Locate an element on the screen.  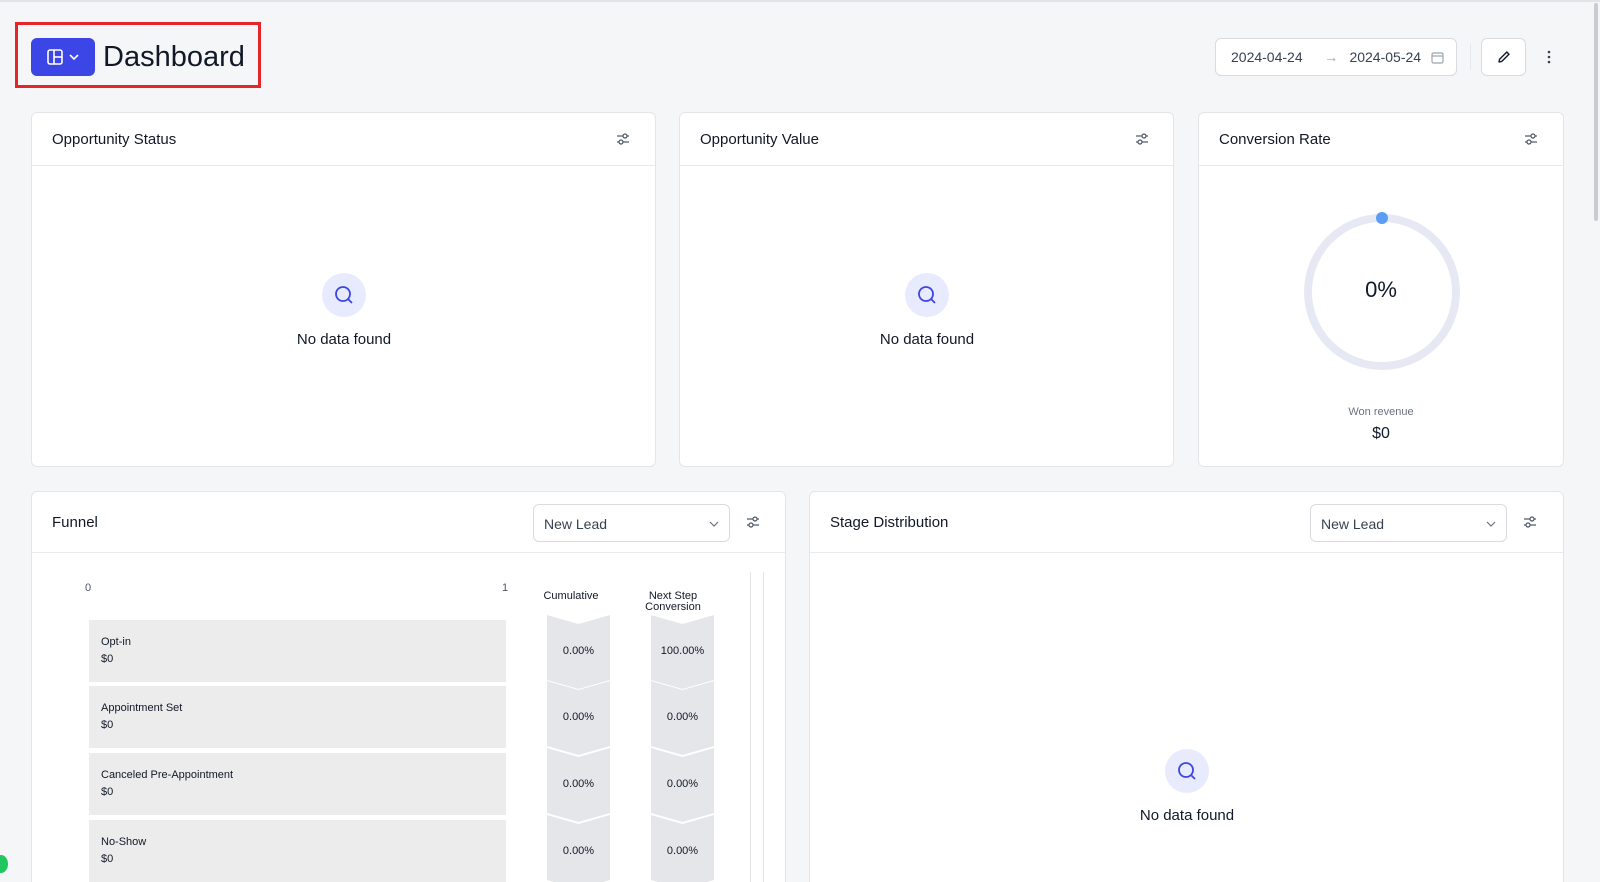
funnel-scrollbar-edge is located at coordinates (763, 727).